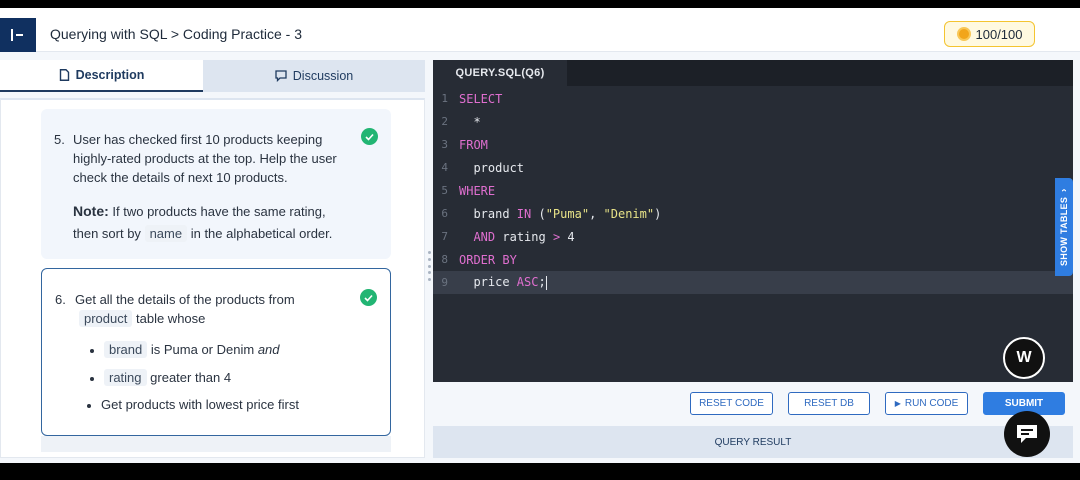  What do you see at coordinates (444, 259) in the screenshot?
I see `line-number: 8` at bounding box center [444, 259].